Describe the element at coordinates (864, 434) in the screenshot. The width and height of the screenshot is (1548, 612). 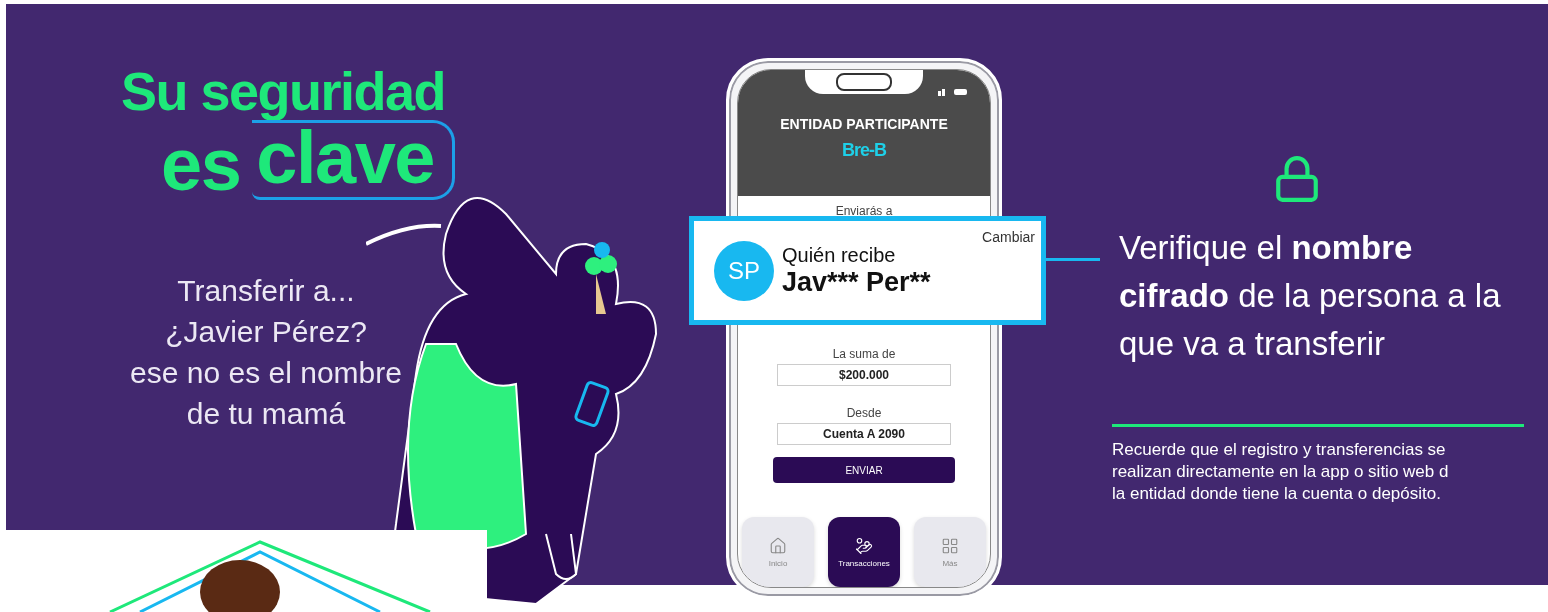
I see `account-field: Cuenta A 2090` at that location.